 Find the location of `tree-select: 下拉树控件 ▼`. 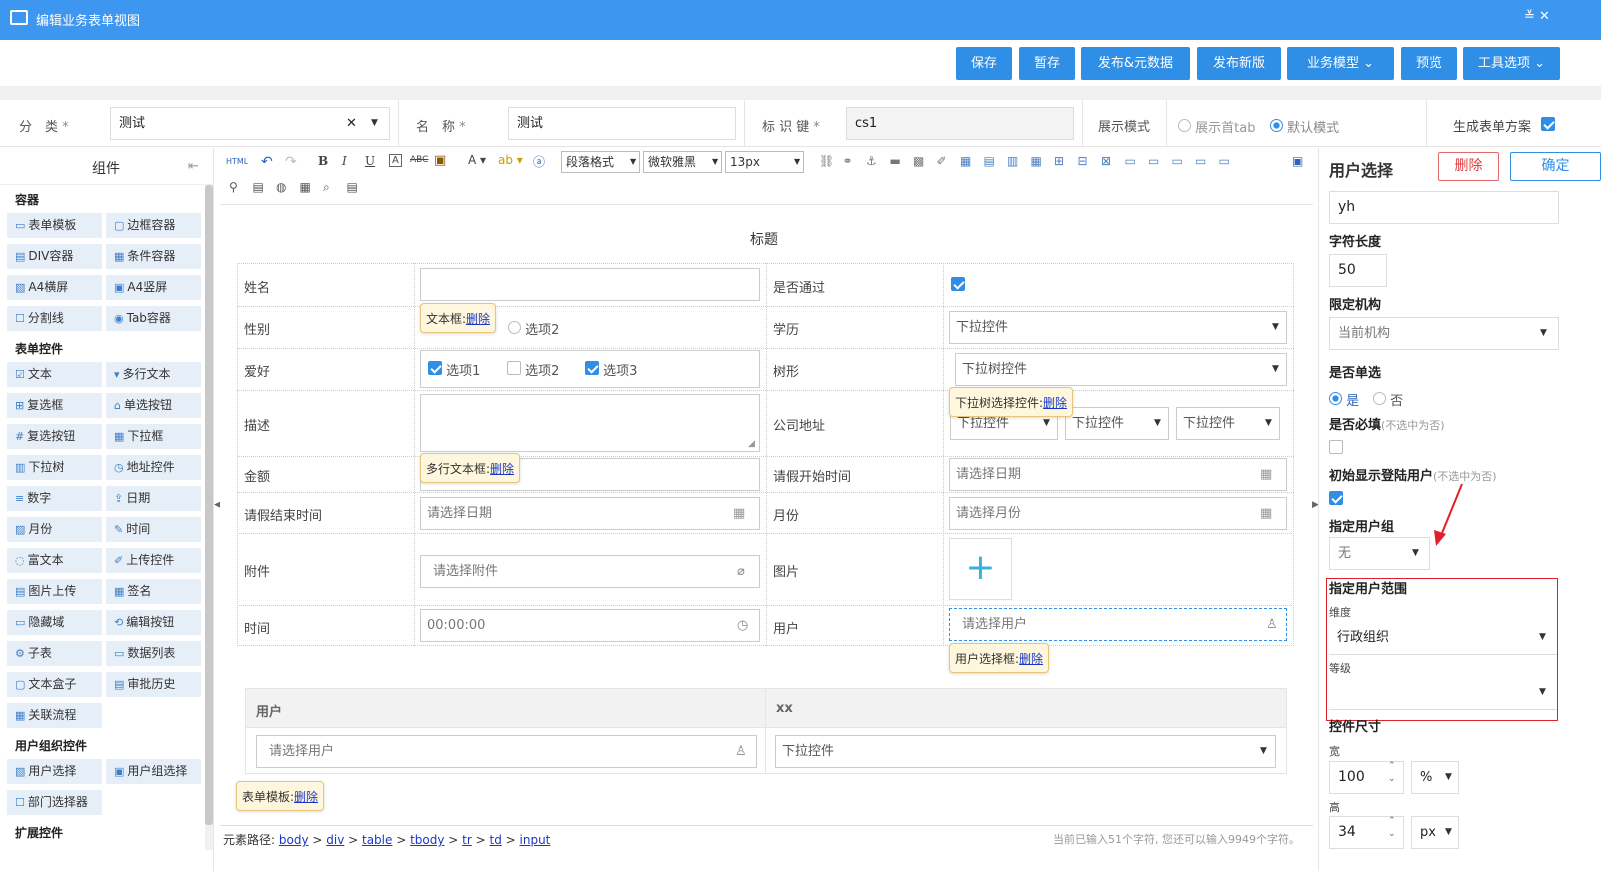

tree-select: 下拉树控件 ▼ is located at coordinates (1121, 369).